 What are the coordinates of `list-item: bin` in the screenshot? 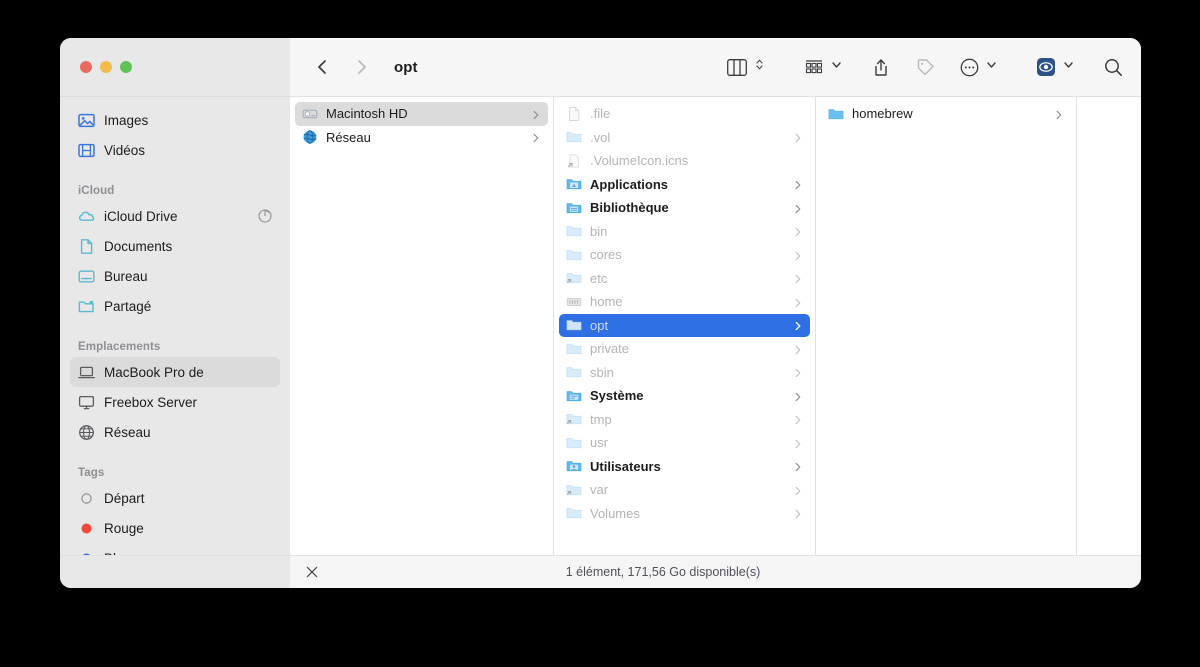 It's located at (684, 232).